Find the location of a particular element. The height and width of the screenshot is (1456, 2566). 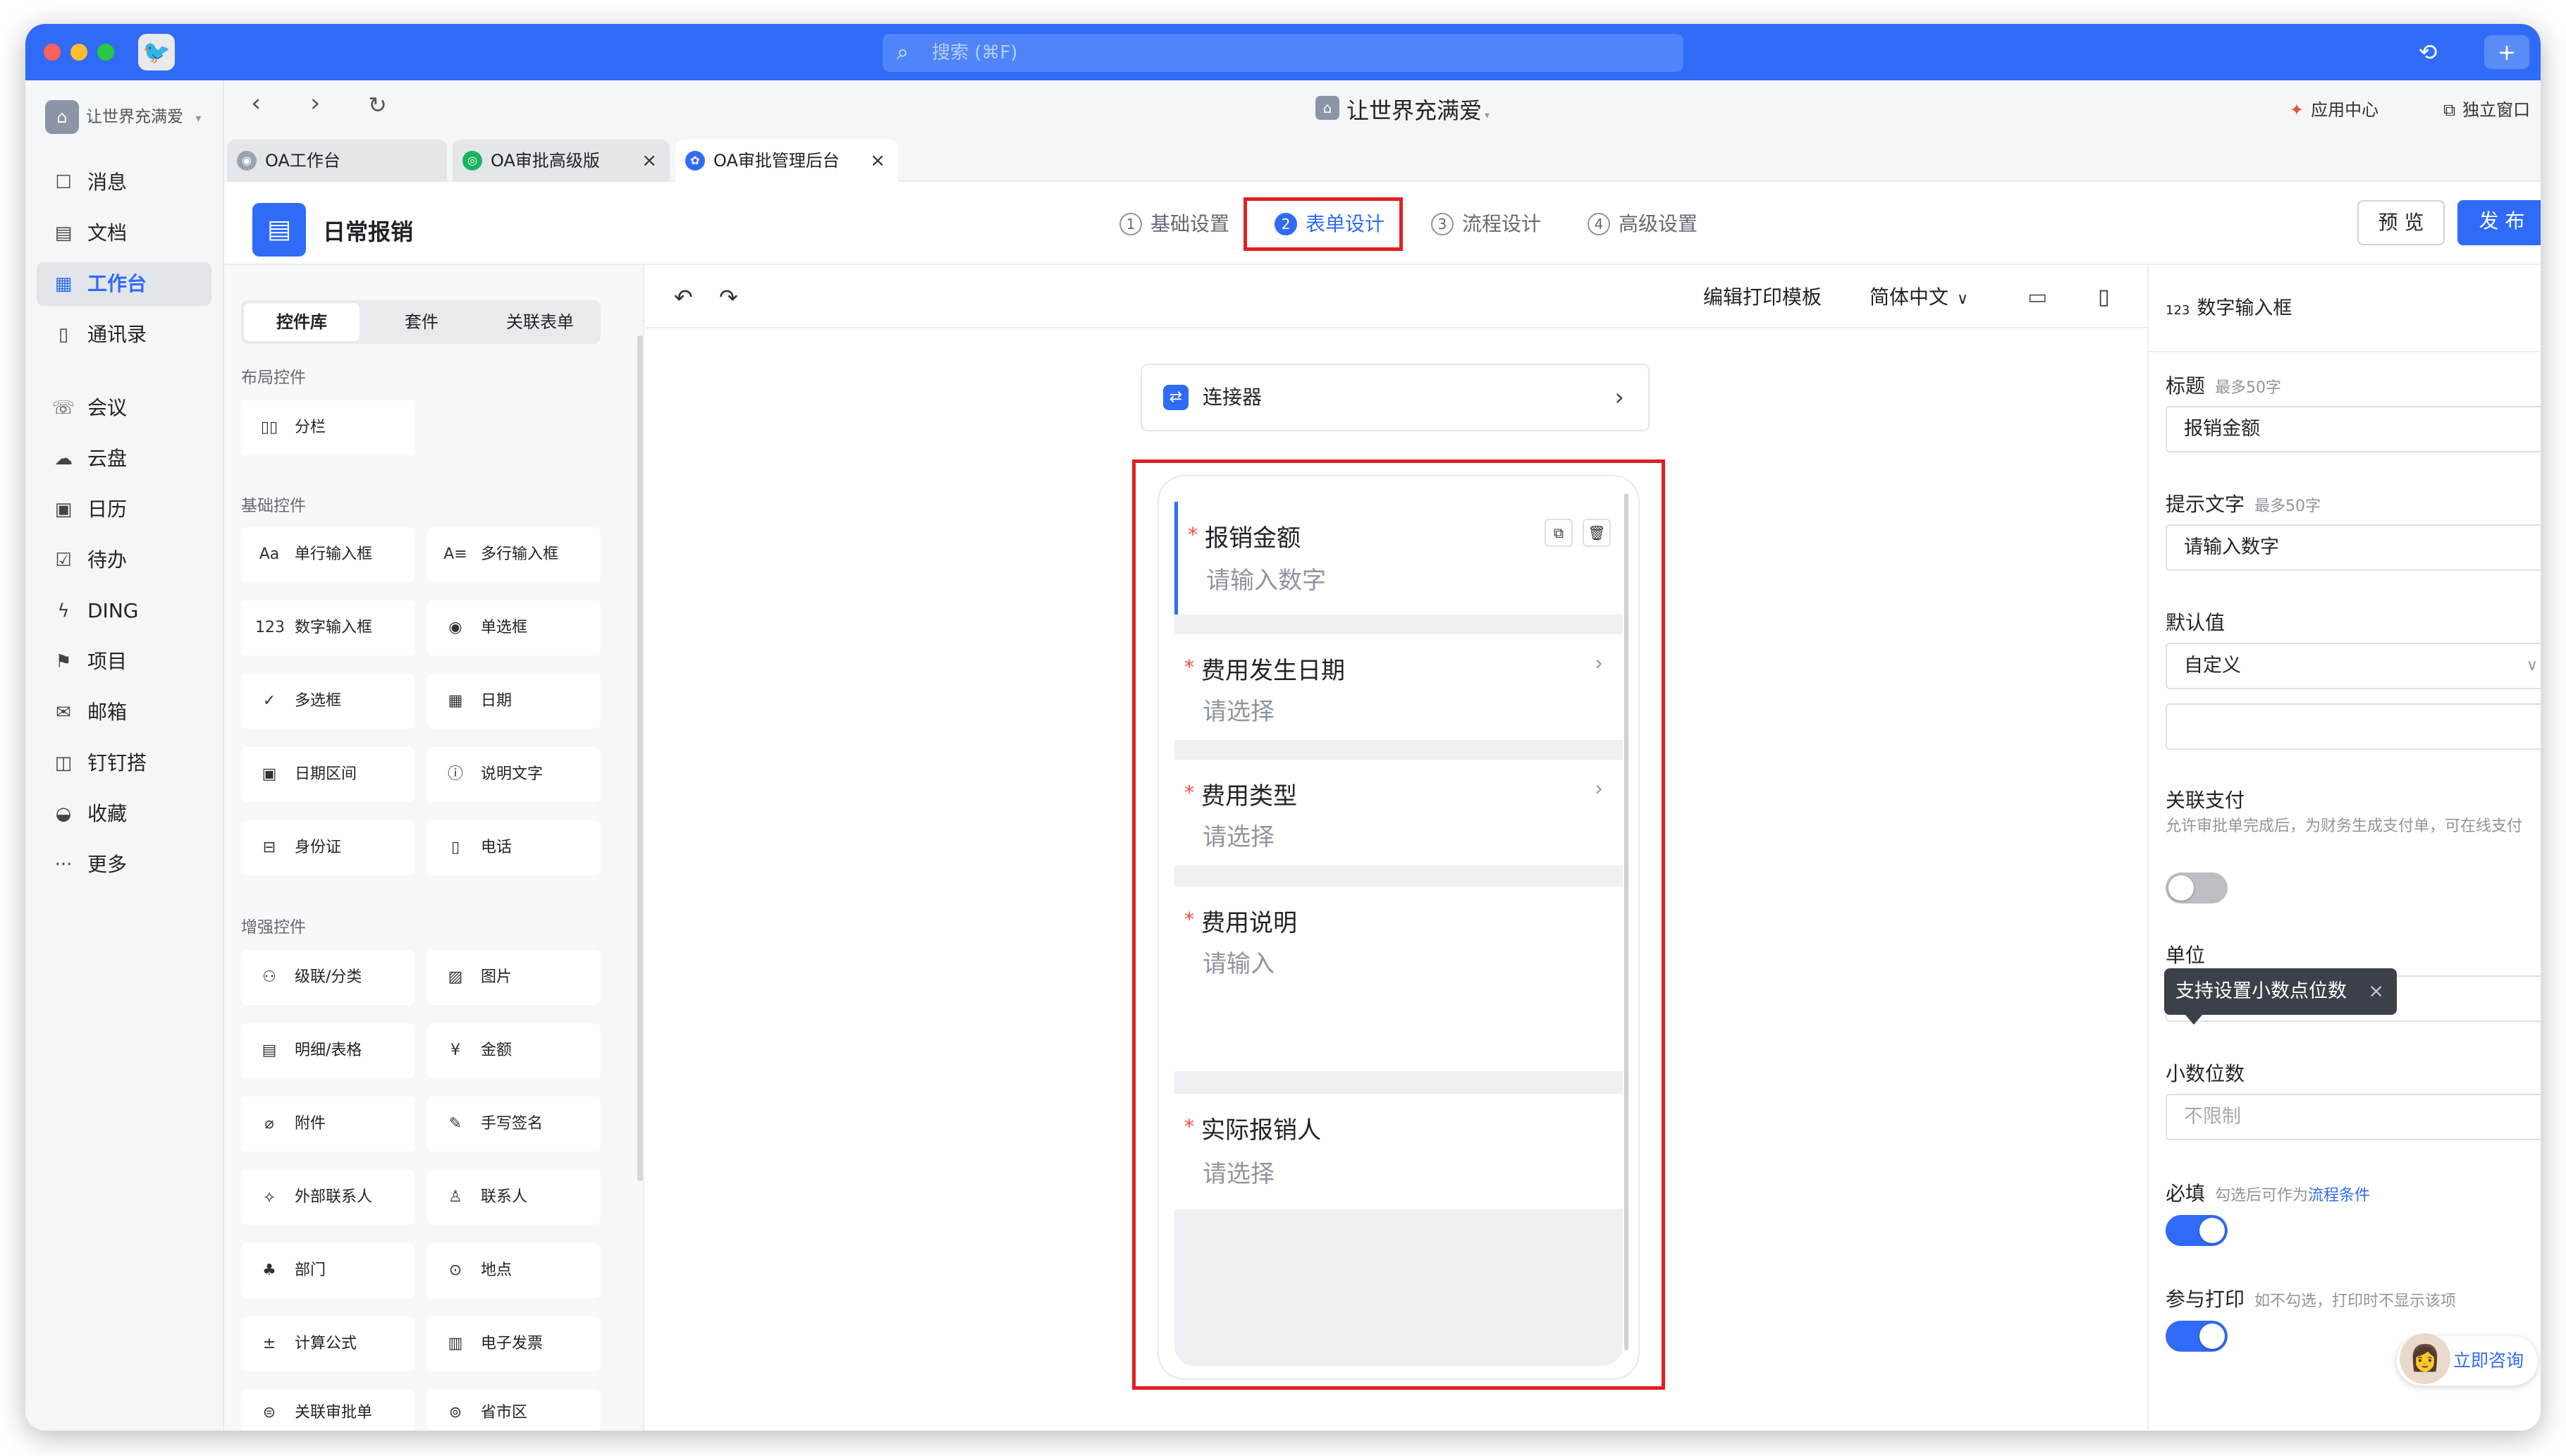

control-attachment: ⌀ 附件 is located at coordinates (328, 1125).